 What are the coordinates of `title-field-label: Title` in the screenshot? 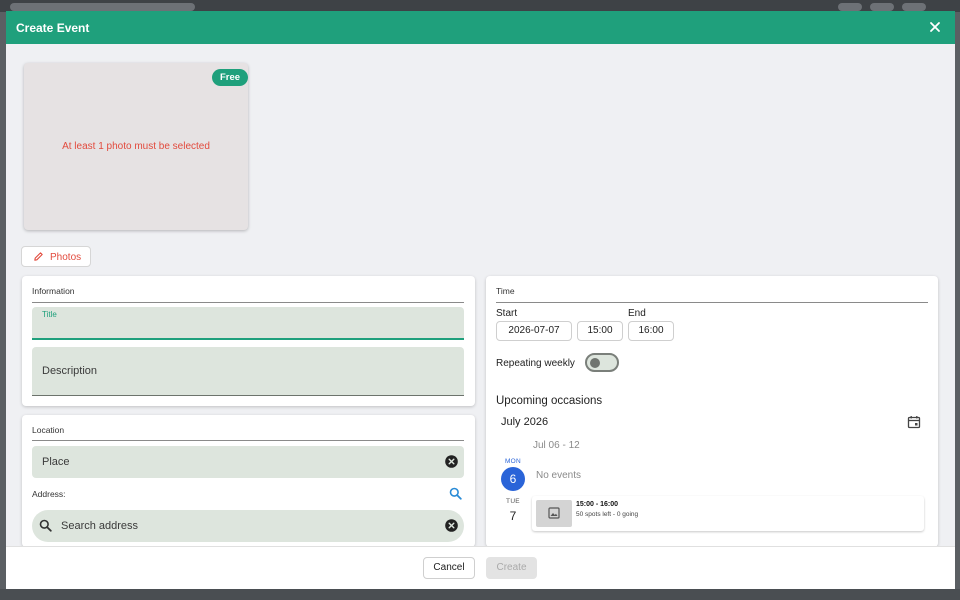 It's located at (49, 314).